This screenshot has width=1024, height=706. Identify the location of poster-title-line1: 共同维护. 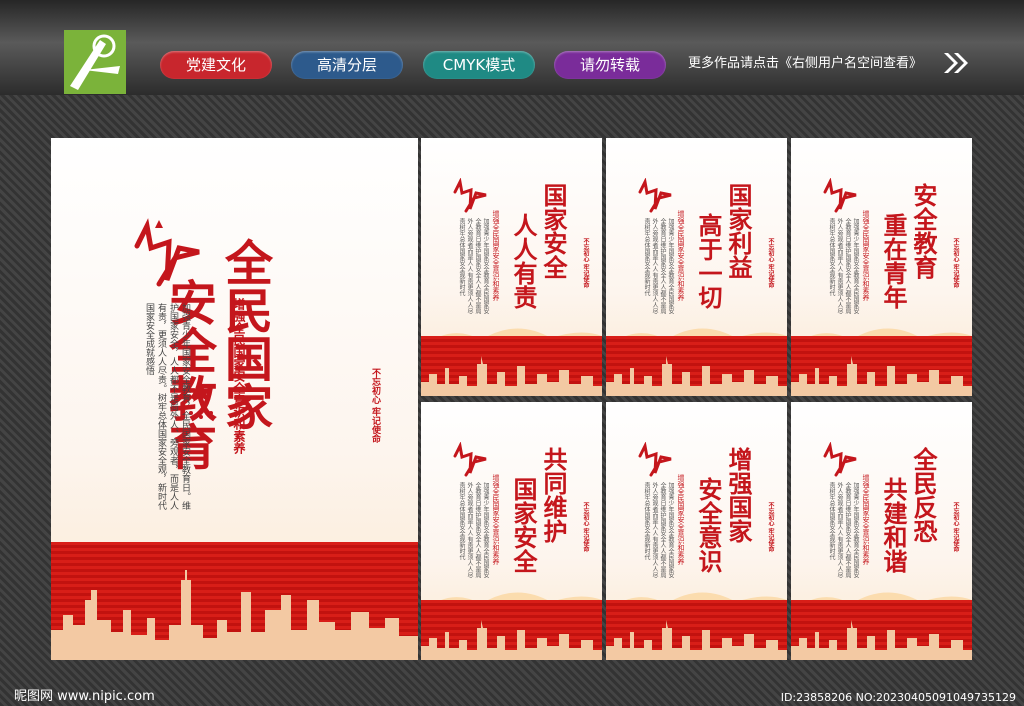
(553, 495).